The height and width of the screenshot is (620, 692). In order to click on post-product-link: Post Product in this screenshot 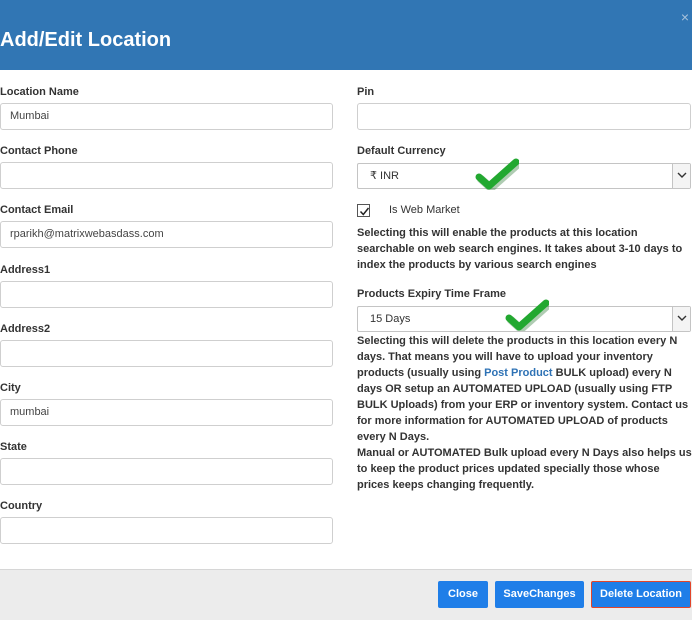, I will do `click(518, 373)`.